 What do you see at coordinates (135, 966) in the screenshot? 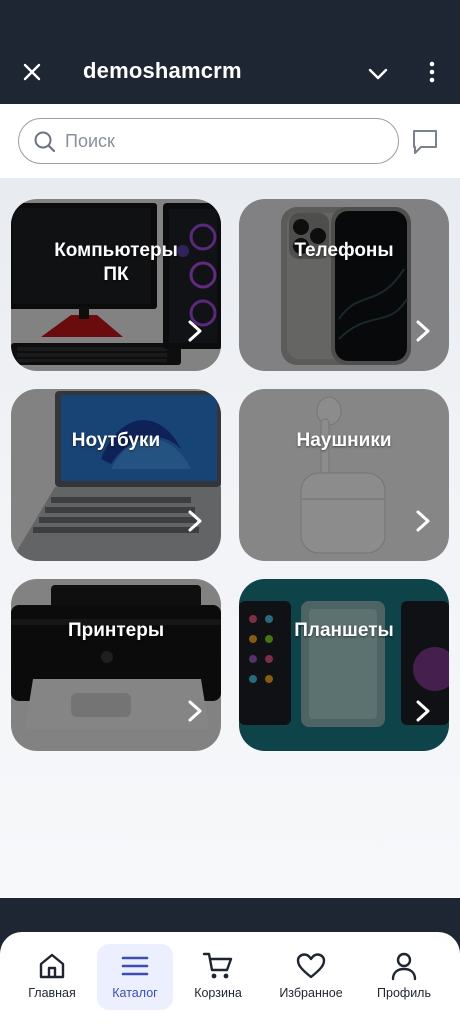
I see `menu-icon` at bounding box center [135, 966].